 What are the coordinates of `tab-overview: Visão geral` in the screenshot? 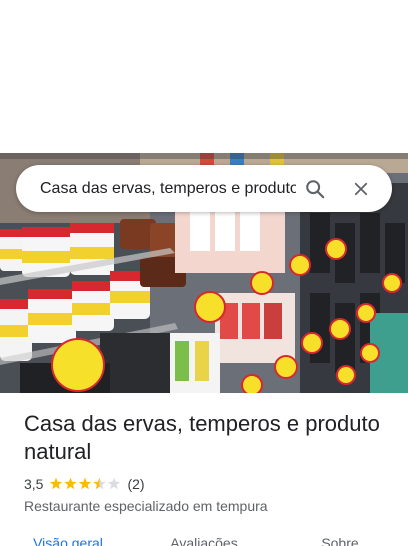 It's located at (68, 538).